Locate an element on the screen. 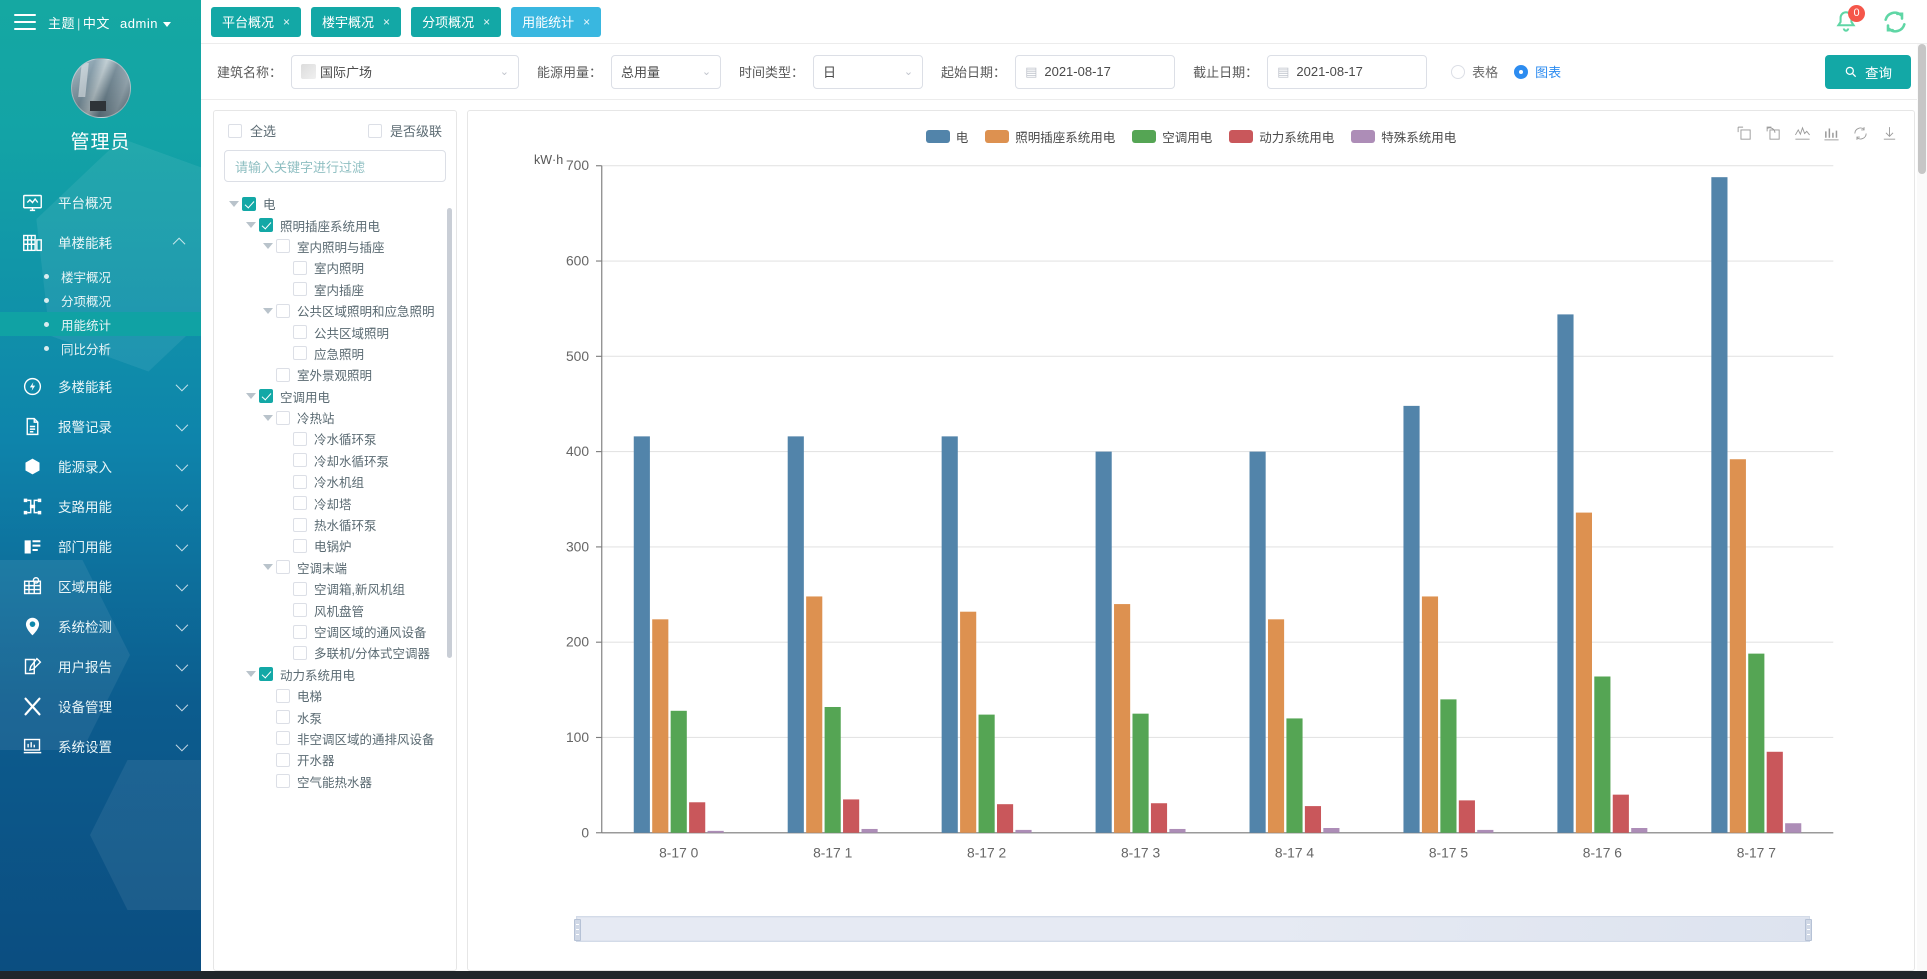 The image size is (1927, 979). tab-energy-statistics: 用能统计 × is located at coordinates (556, 21).